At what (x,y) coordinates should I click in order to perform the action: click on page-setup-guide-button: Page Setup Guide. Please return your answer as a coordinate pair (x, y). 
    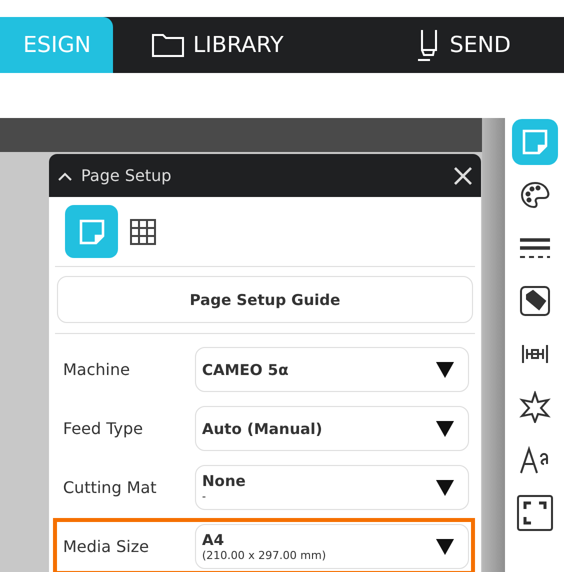
    Looking at the image, I should click on (265, 299).